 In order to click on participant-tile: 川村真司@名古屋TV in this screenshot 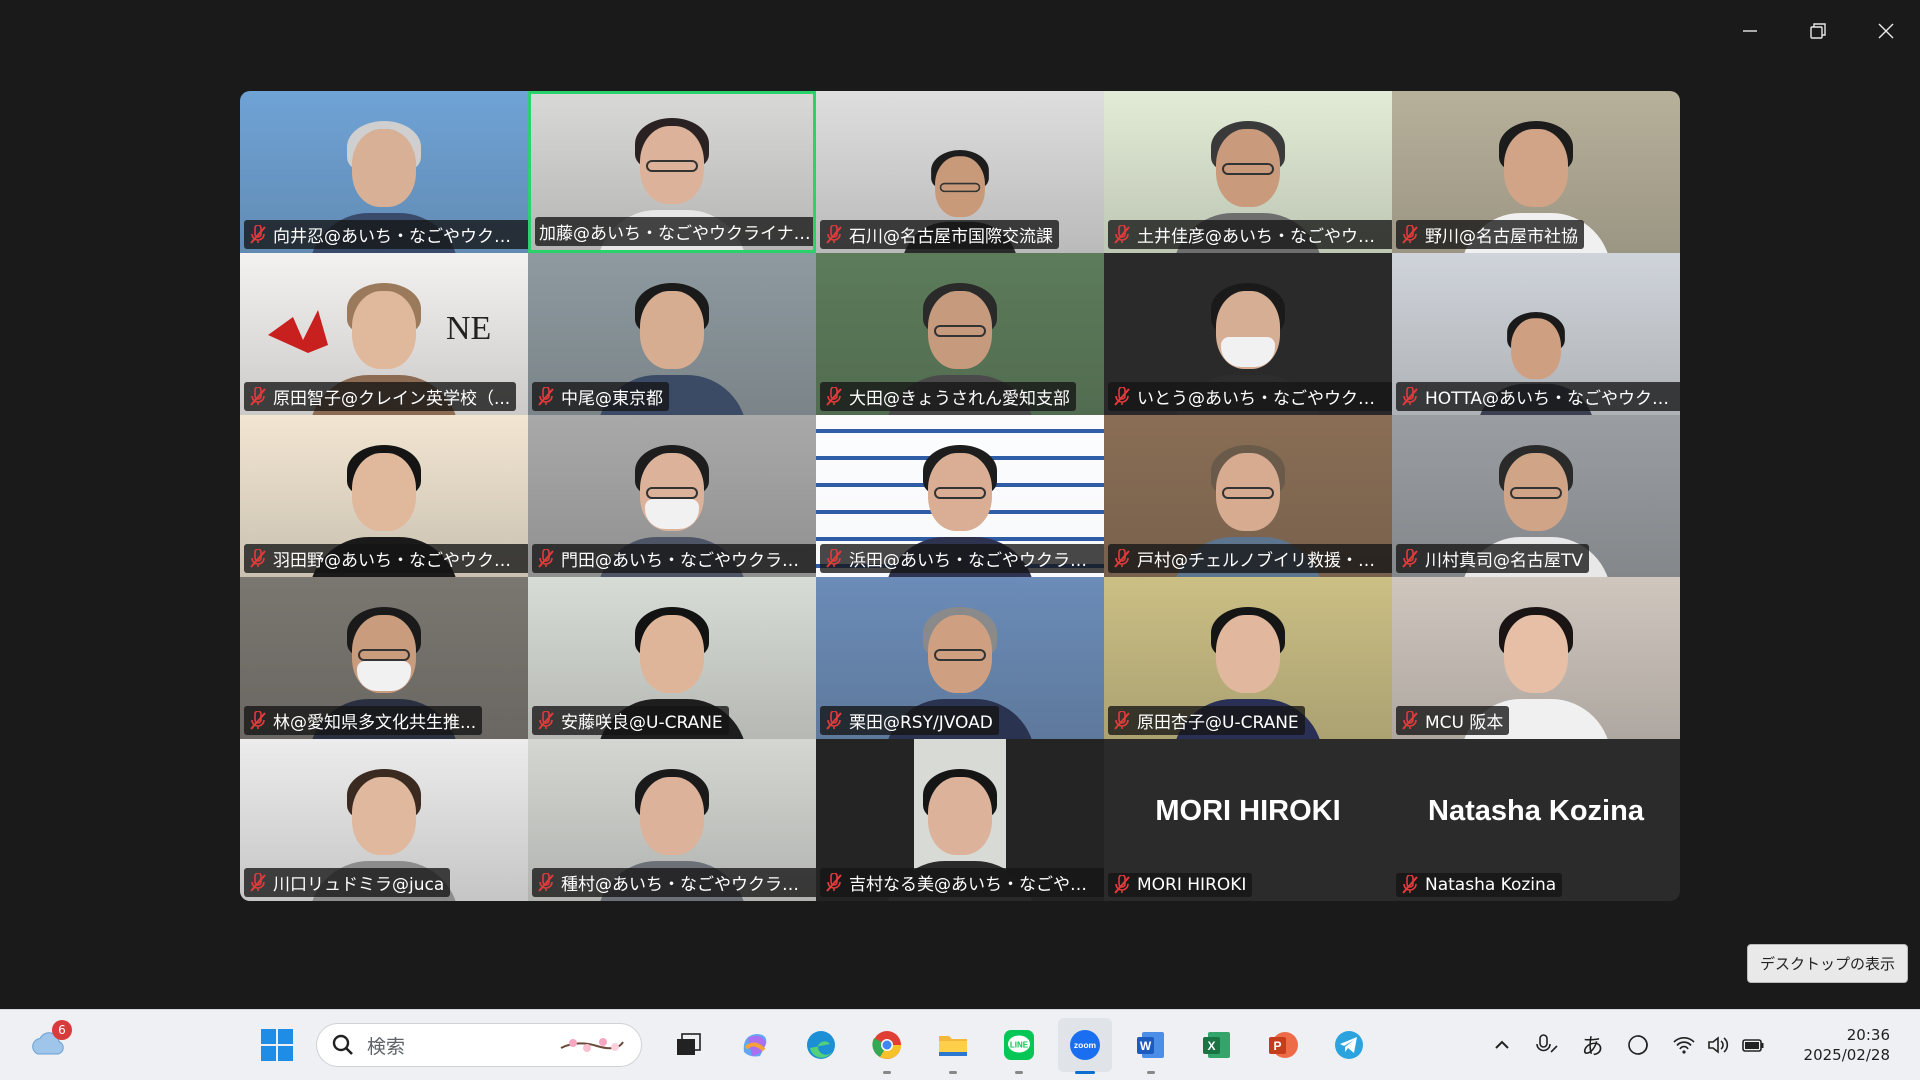, I will do `click(1536, 496)`.